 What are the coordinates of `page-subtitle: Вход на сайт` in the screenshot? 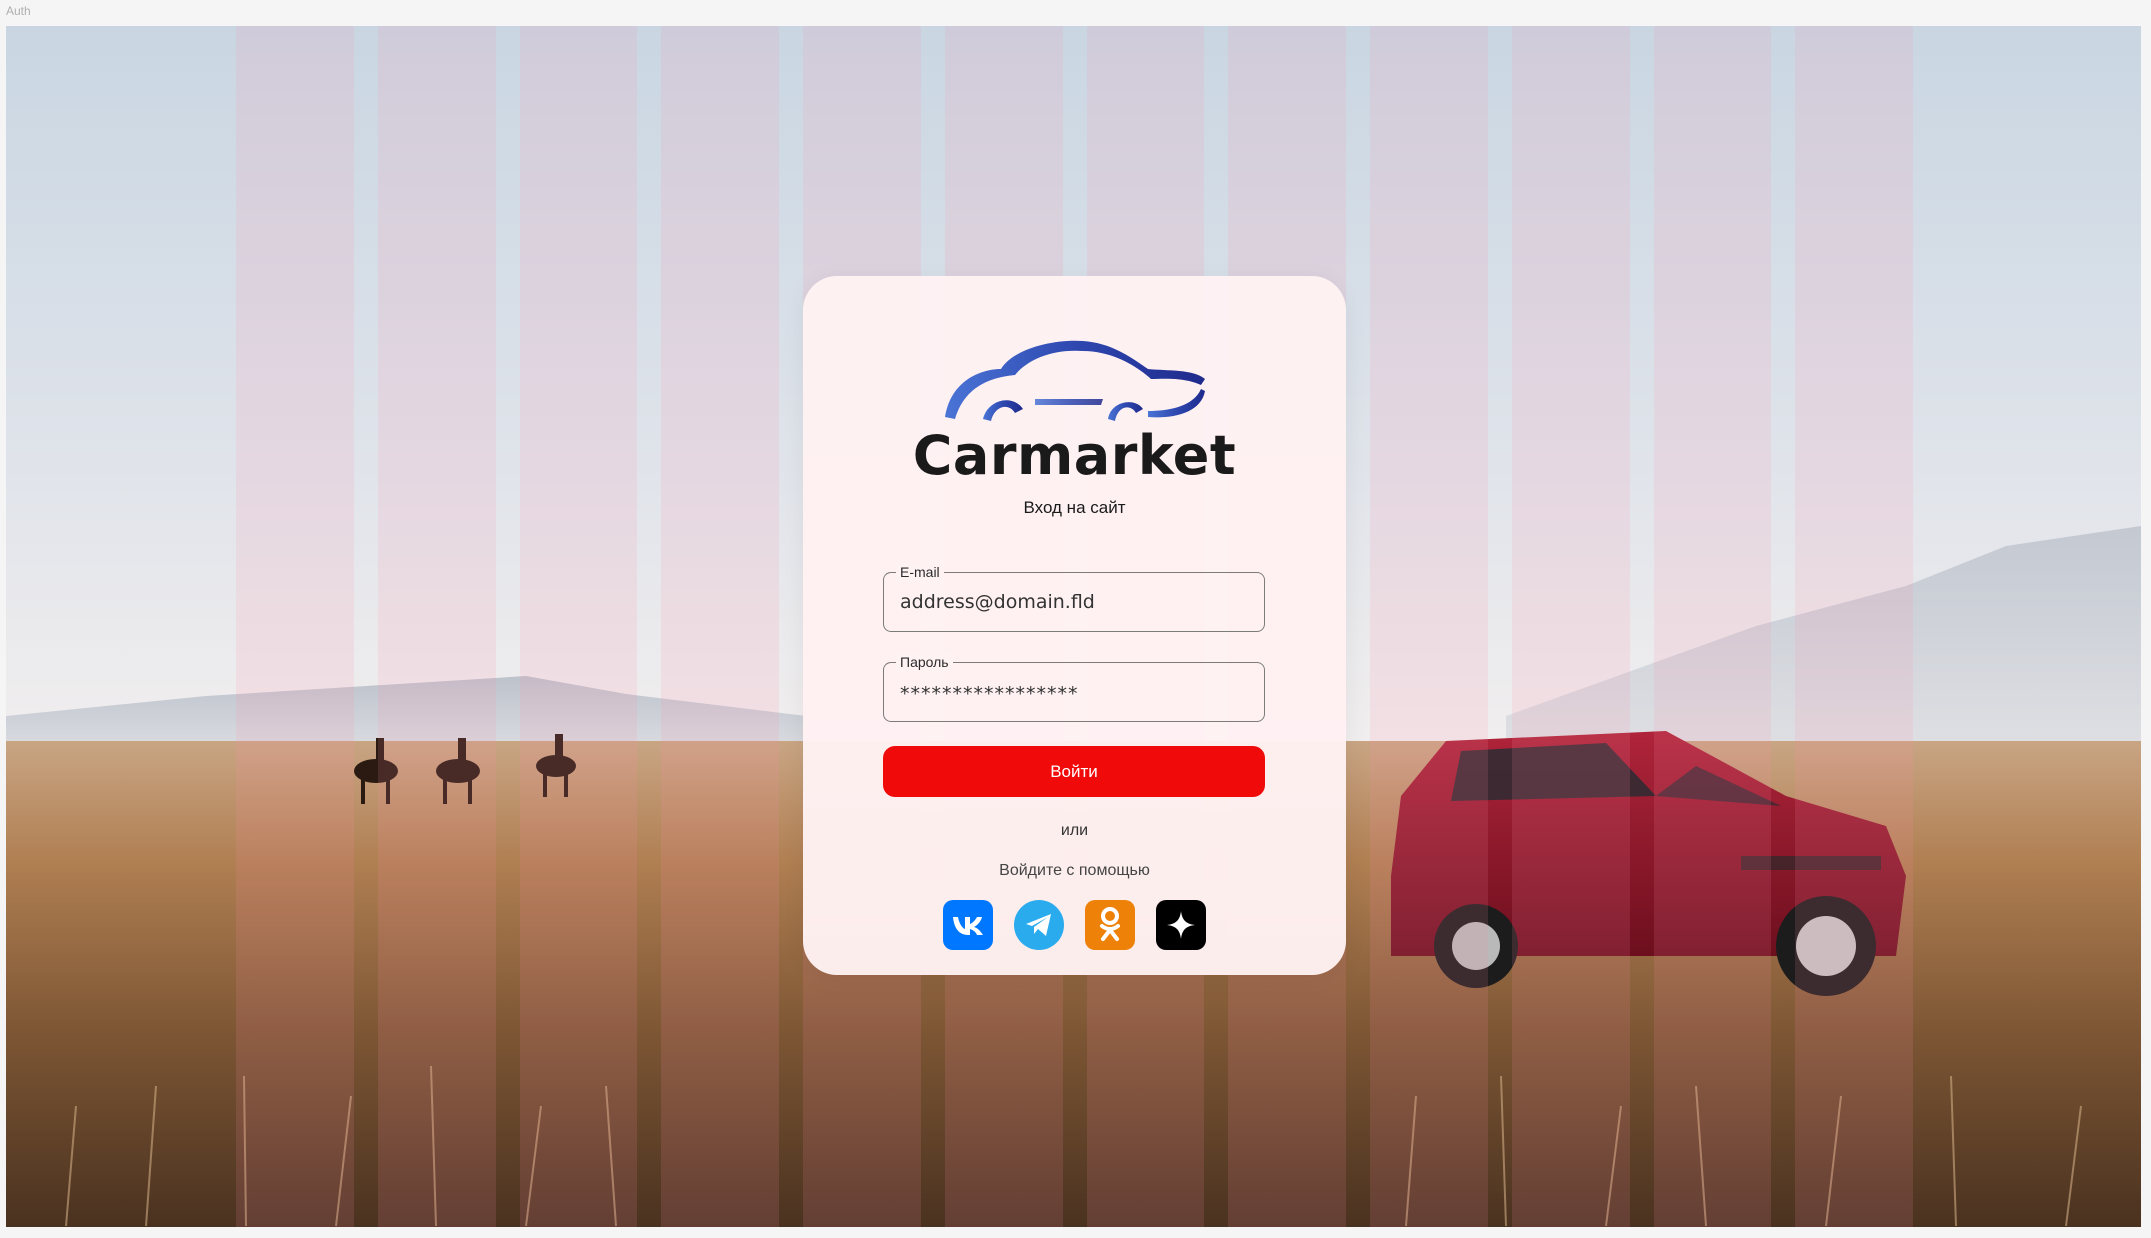 It's located at (1074, 507).